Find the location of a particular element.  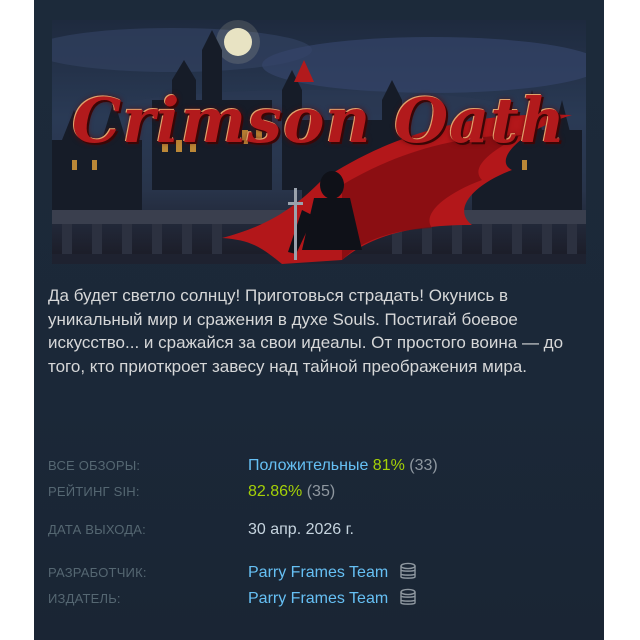

reviews-percent: 81% is located at coordinates (388, 465).